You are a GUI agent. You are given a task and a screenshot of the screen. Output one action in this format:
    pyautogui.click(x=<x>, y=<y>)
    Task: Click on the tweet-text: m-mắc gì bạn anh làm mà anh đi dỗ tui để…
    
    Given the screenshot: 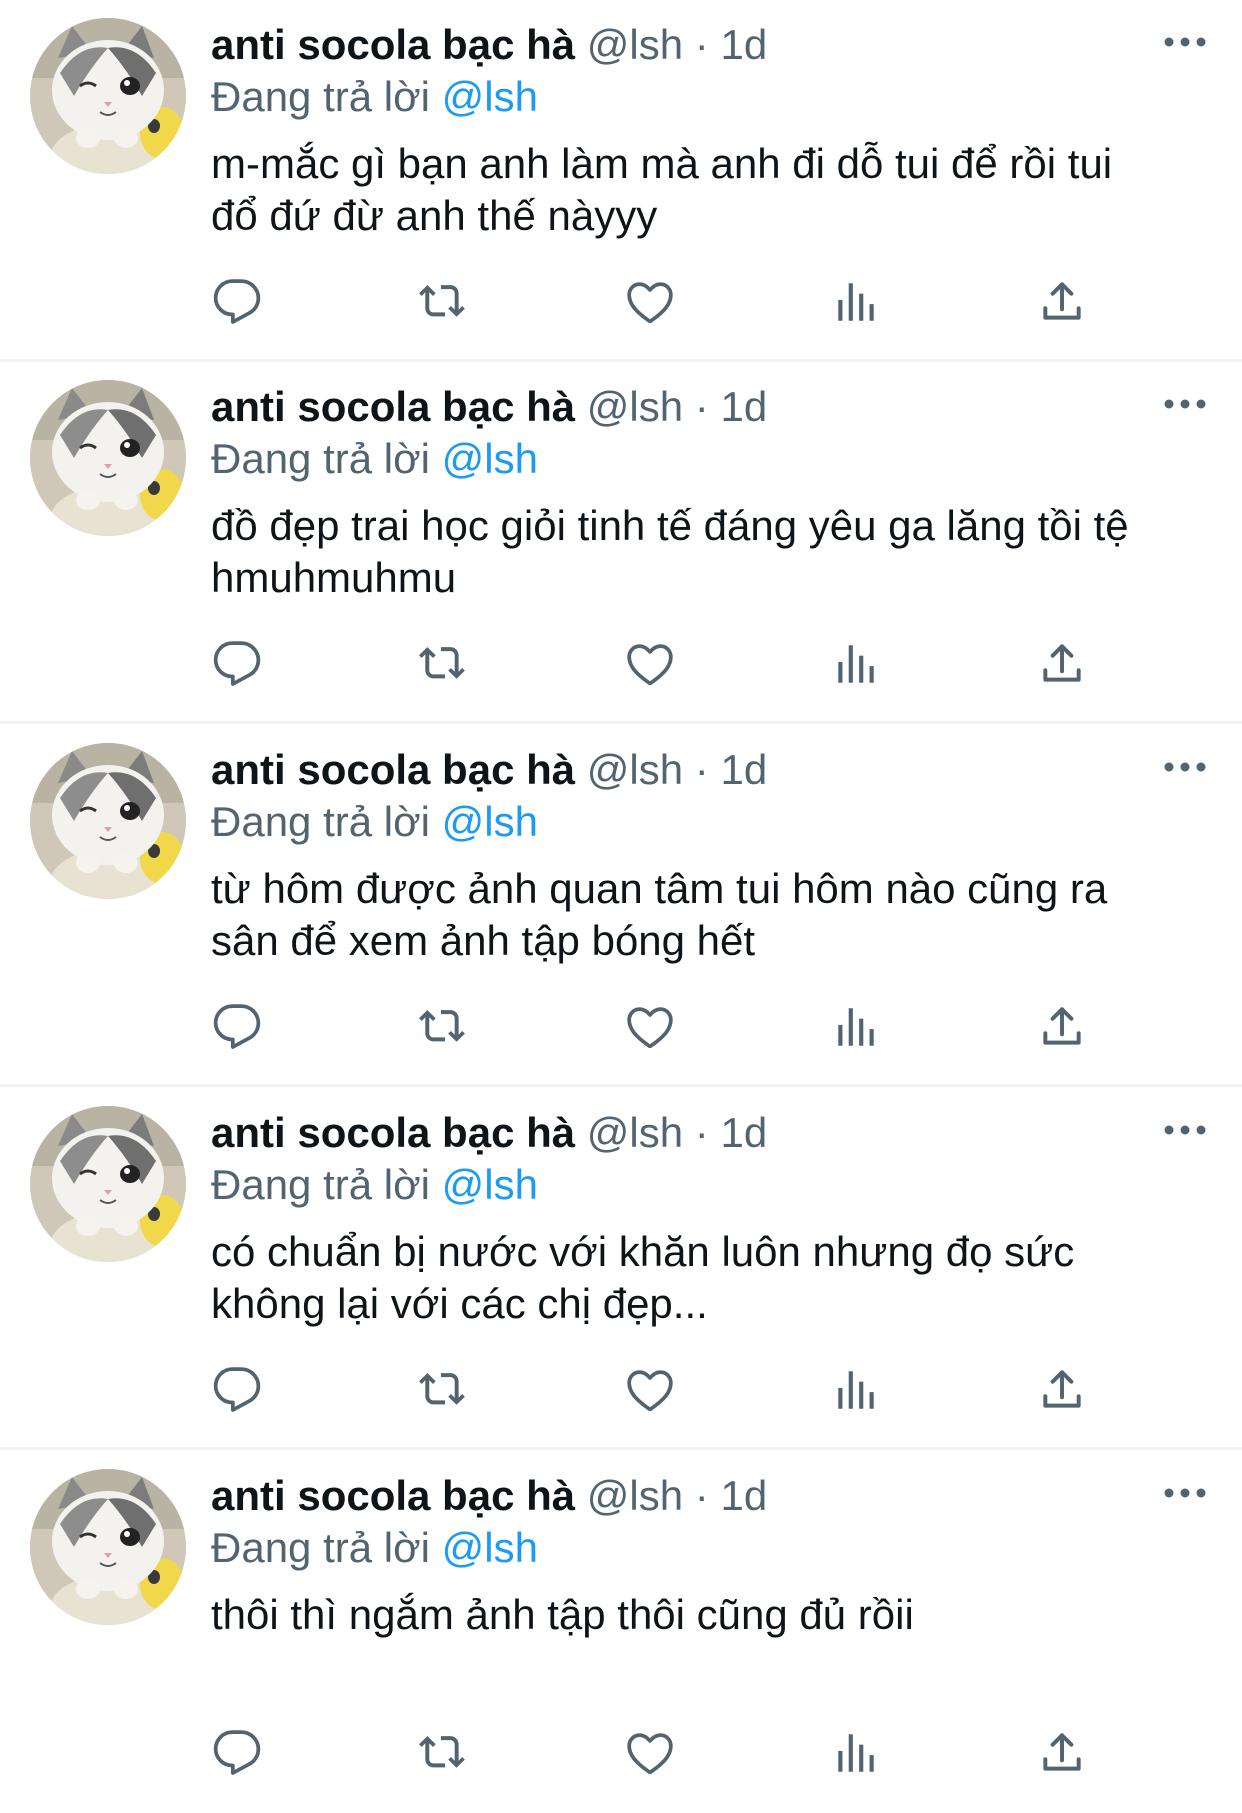 What is the action you would take?
    pyautogui.click(x=711, y=190)
    